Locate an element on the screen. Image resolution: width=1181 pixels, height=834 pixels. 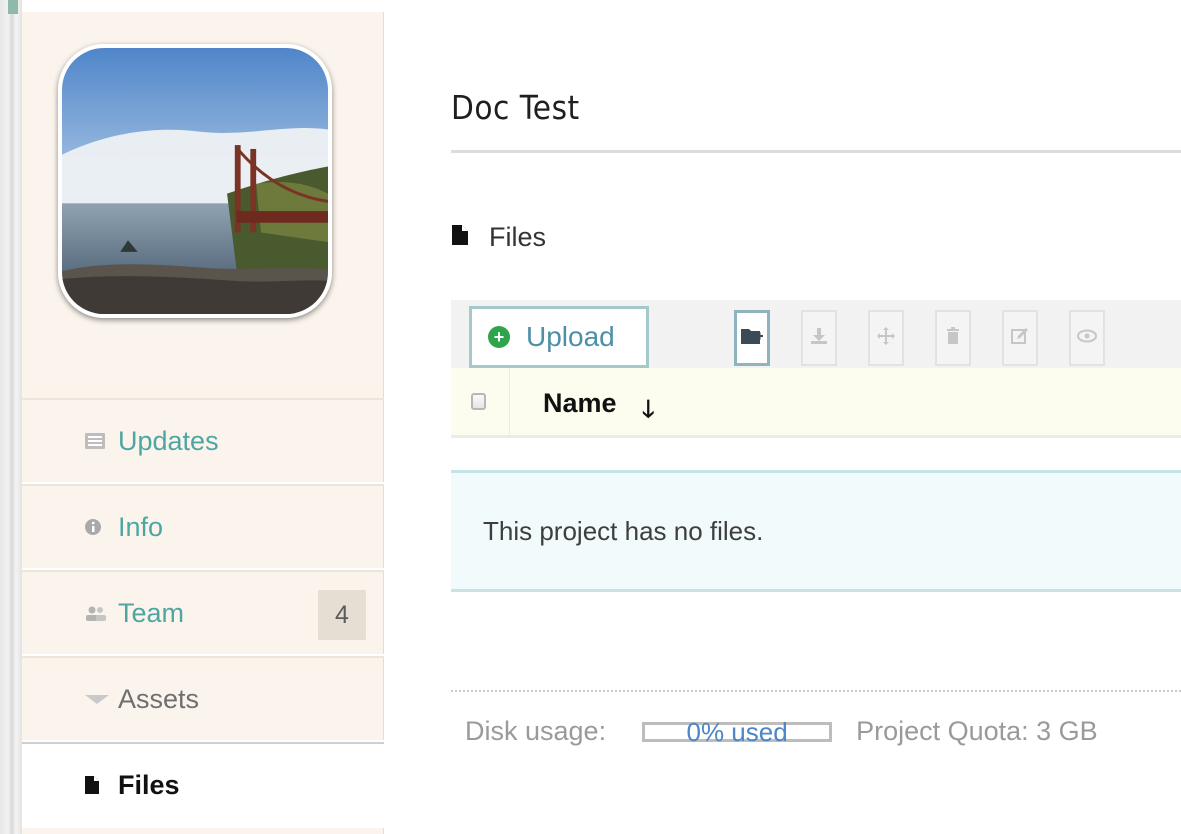
upload-label: Upload is located at coordinates (570, 336).